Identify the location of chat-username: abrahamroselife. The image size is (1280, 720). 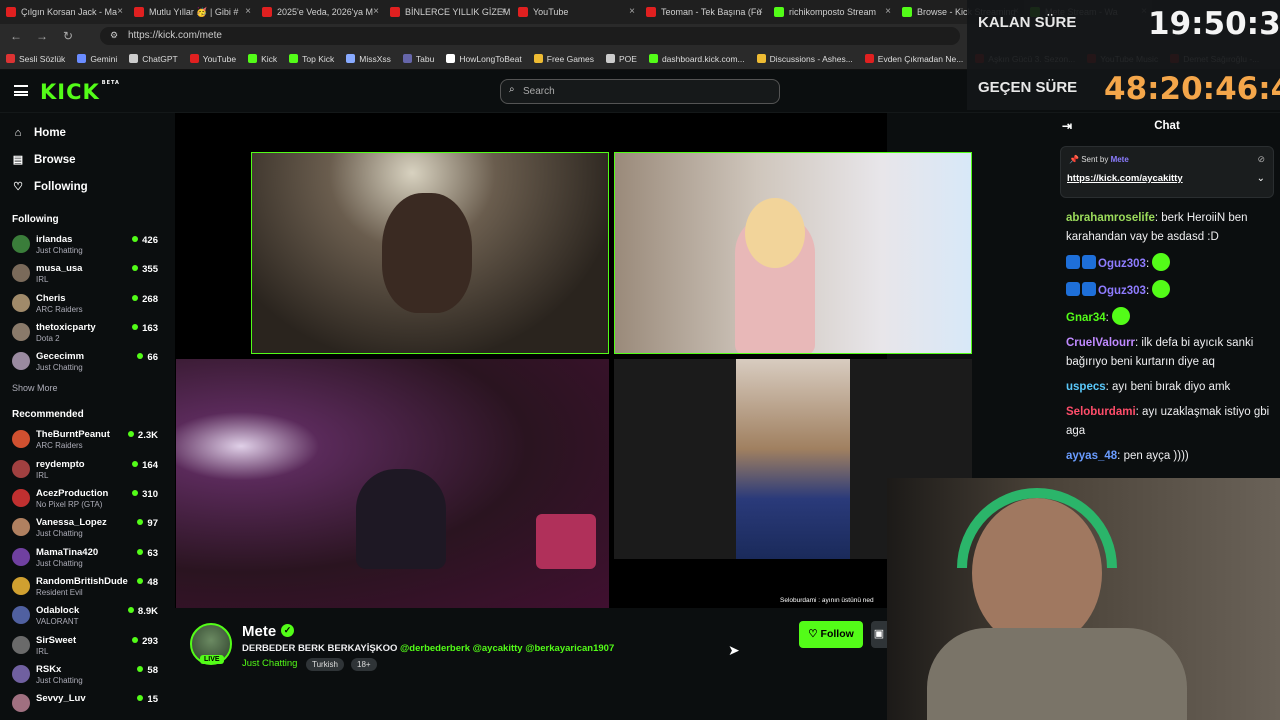
(1110, 218).